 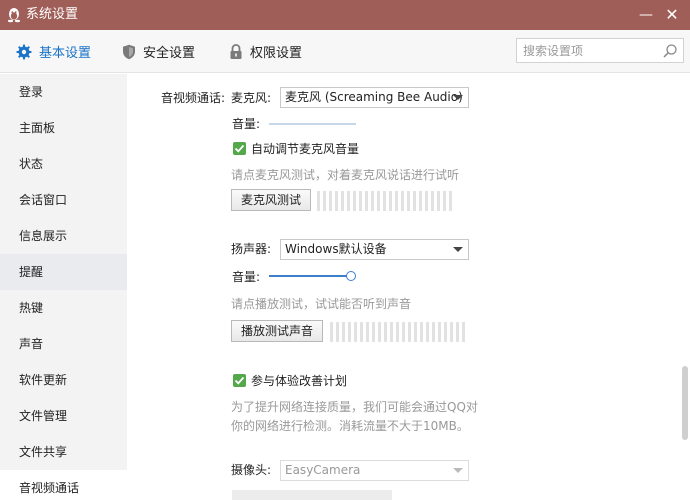 I want to click on search-input, so click(x=588, y=50).